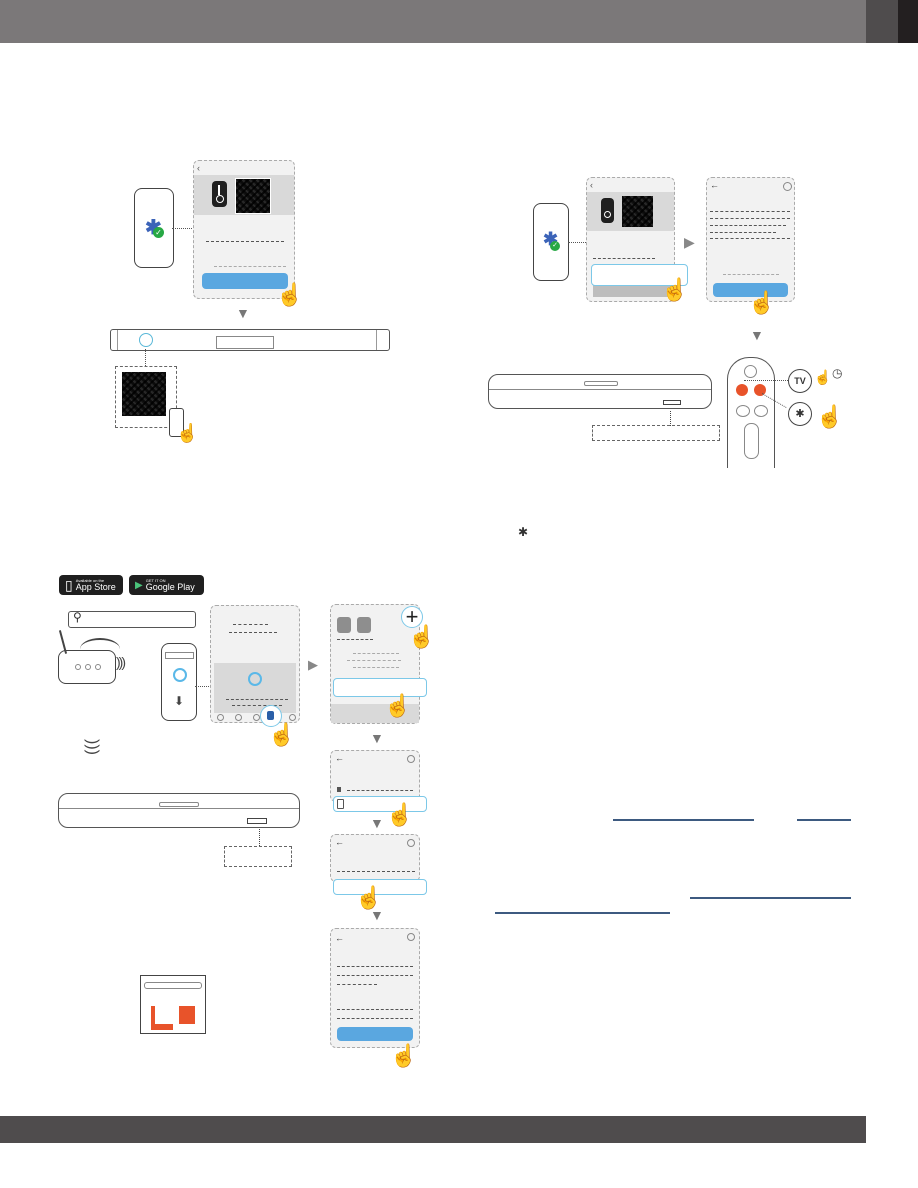 The width and height of the screenshot is (918, 1188). Describe the element at coordinates (255, 679) in the screenshot. I see `alexa-icon` at that location.